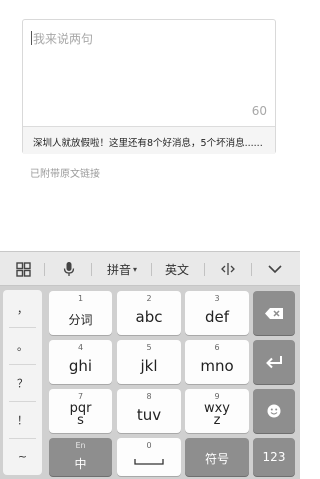  I want to click on key-4-ghi: 4 ghi, so click(80, 362).